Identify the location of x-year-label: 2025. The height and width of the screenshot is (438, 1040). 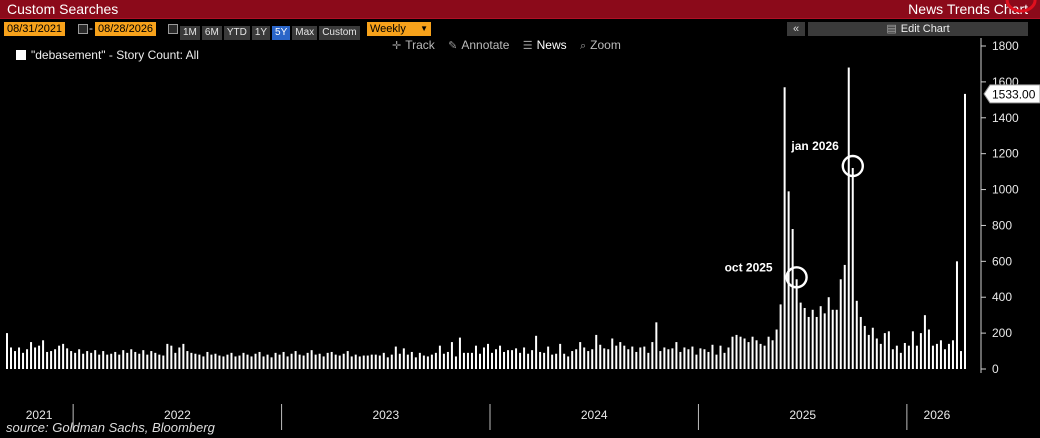
(802, 415).